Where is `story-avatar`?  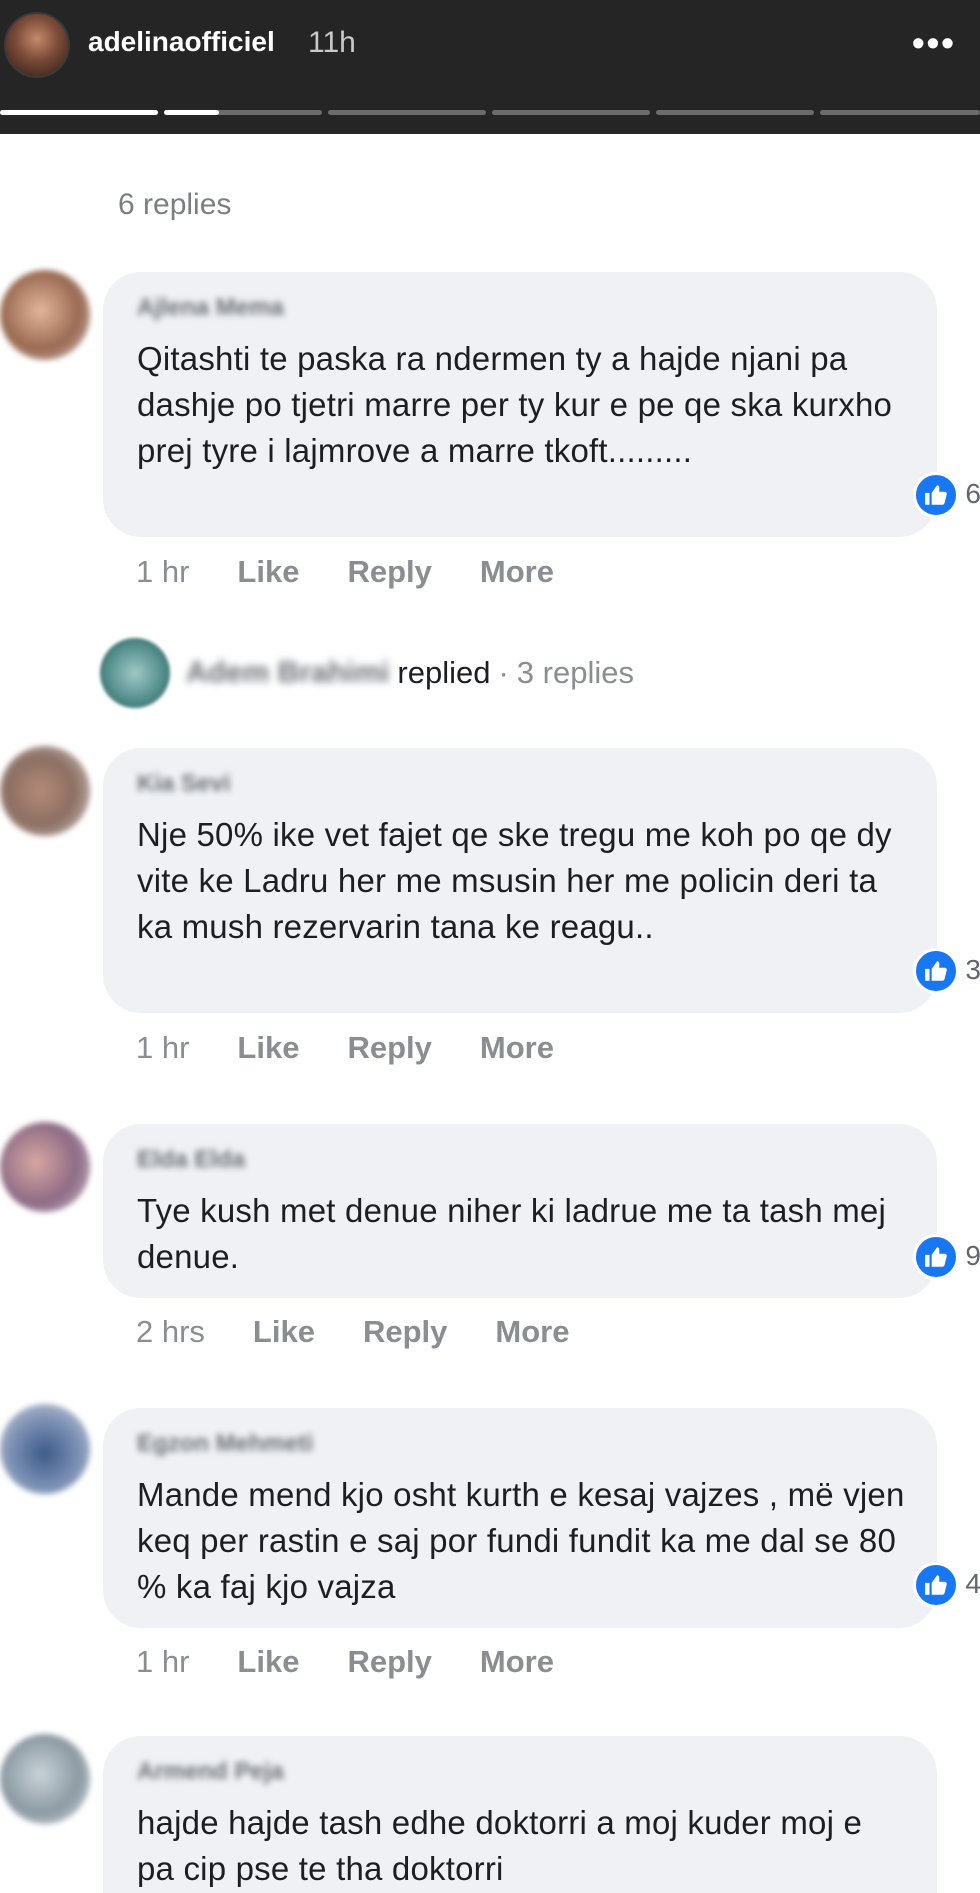 story-avatar is located at coordinates (37, 45).